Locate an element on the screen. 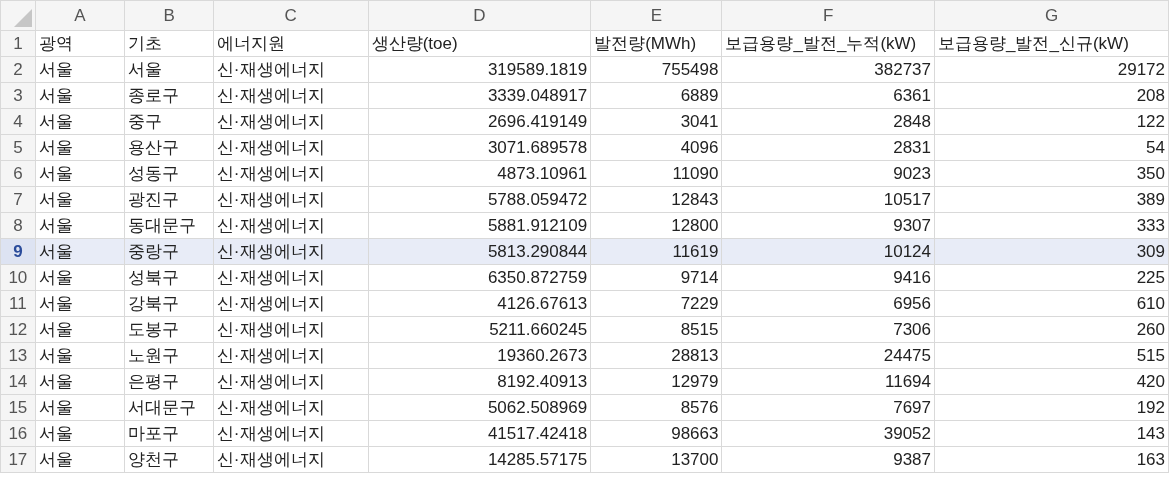 The image size is (1169, 489). table-cell: 성북구 is located at coordinates (169, 277).